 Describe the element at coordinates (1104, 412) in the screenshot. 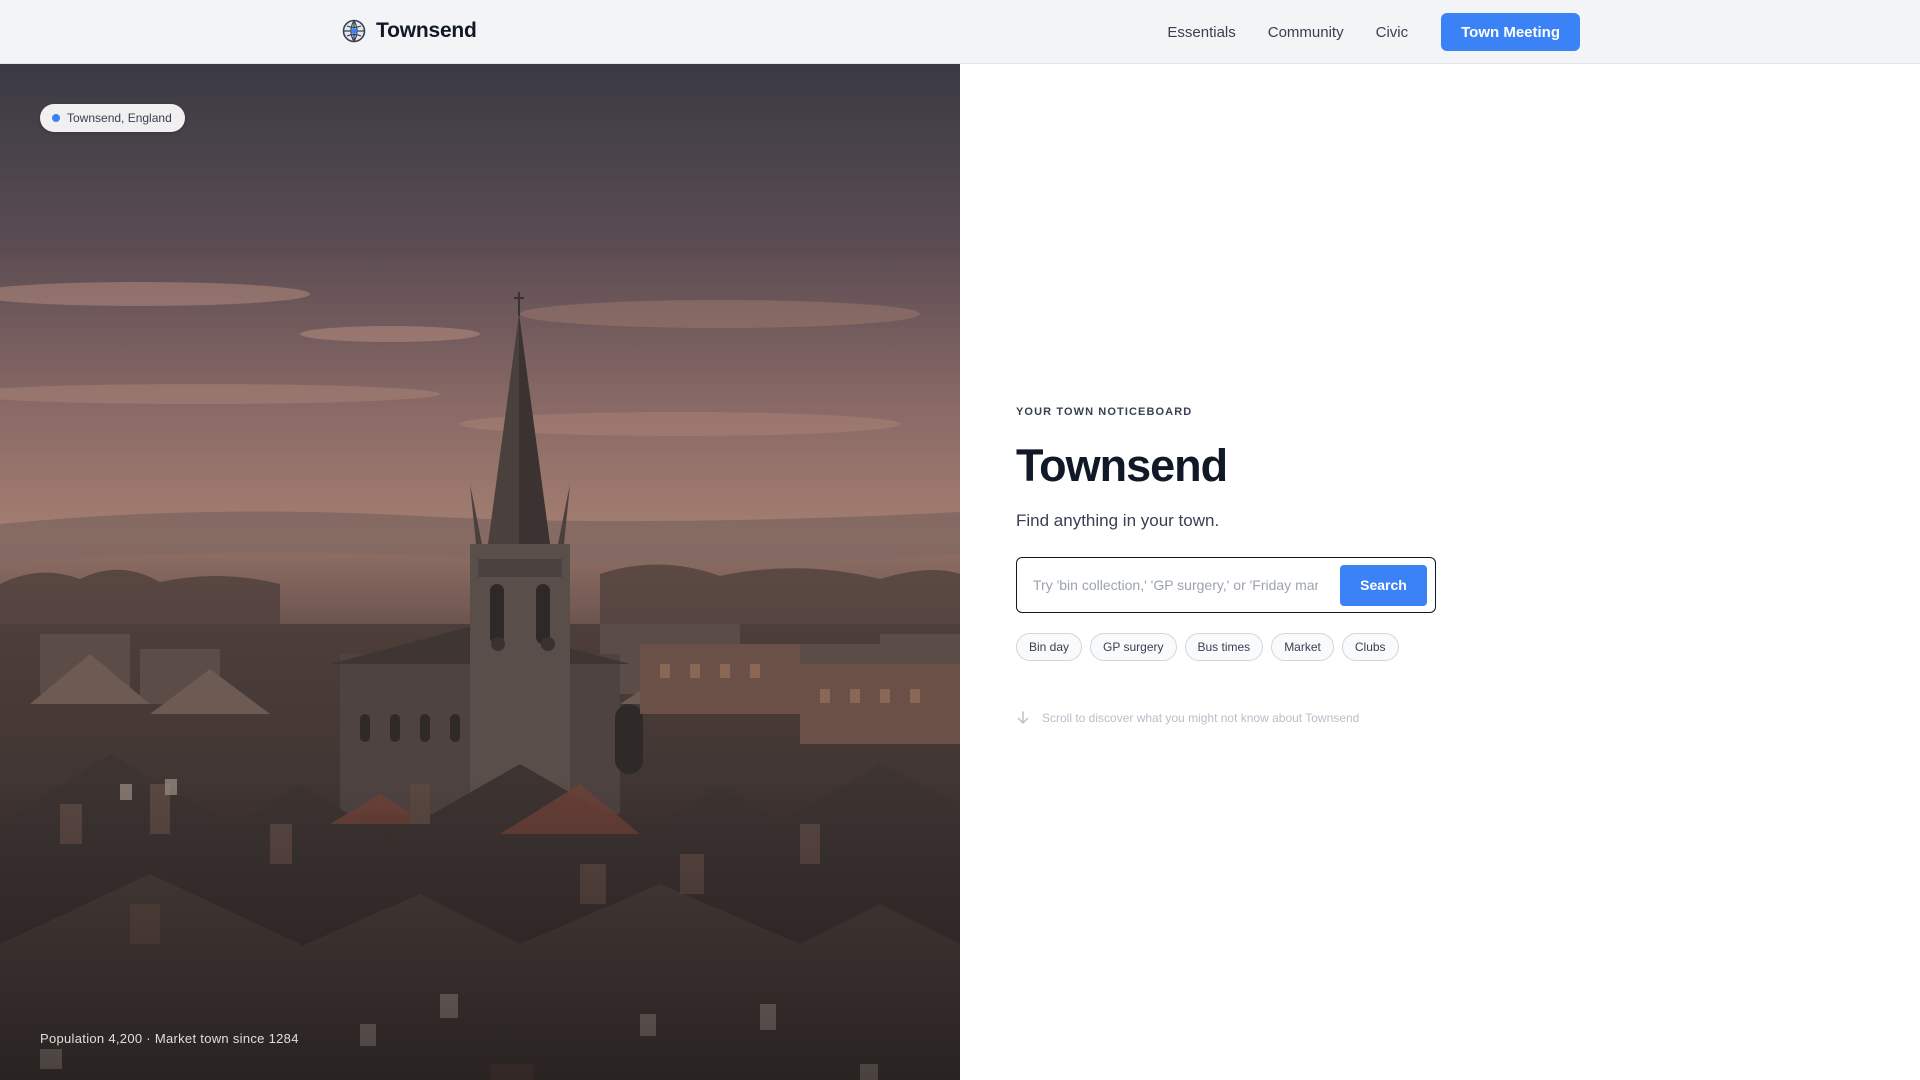

I see `eyebrow-label: YOUR TOWN NOTICEBOARD` at that location.